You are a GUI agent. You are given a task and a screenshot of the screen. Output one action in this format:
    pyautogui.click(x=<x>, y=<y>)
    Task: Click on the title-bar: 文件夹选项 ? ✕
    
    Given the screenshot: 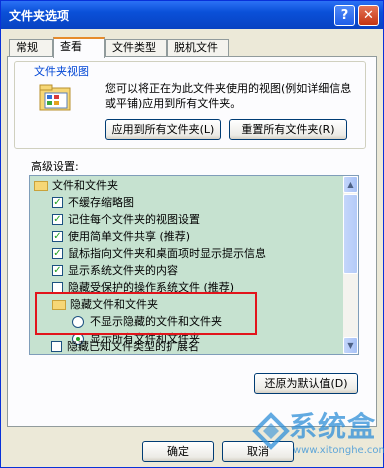 What is the action you would take?
    pyautogui.click(x=192, y=15)
    